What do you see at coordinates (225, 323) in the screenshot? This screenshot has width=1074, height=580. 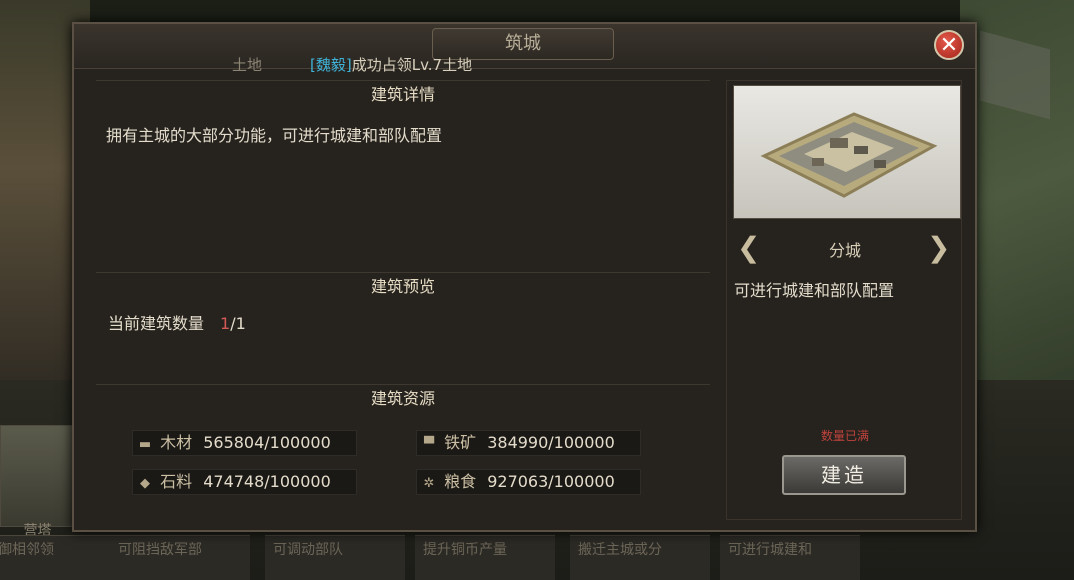 I see `count-current: 1` at bounding box center [225, 323].